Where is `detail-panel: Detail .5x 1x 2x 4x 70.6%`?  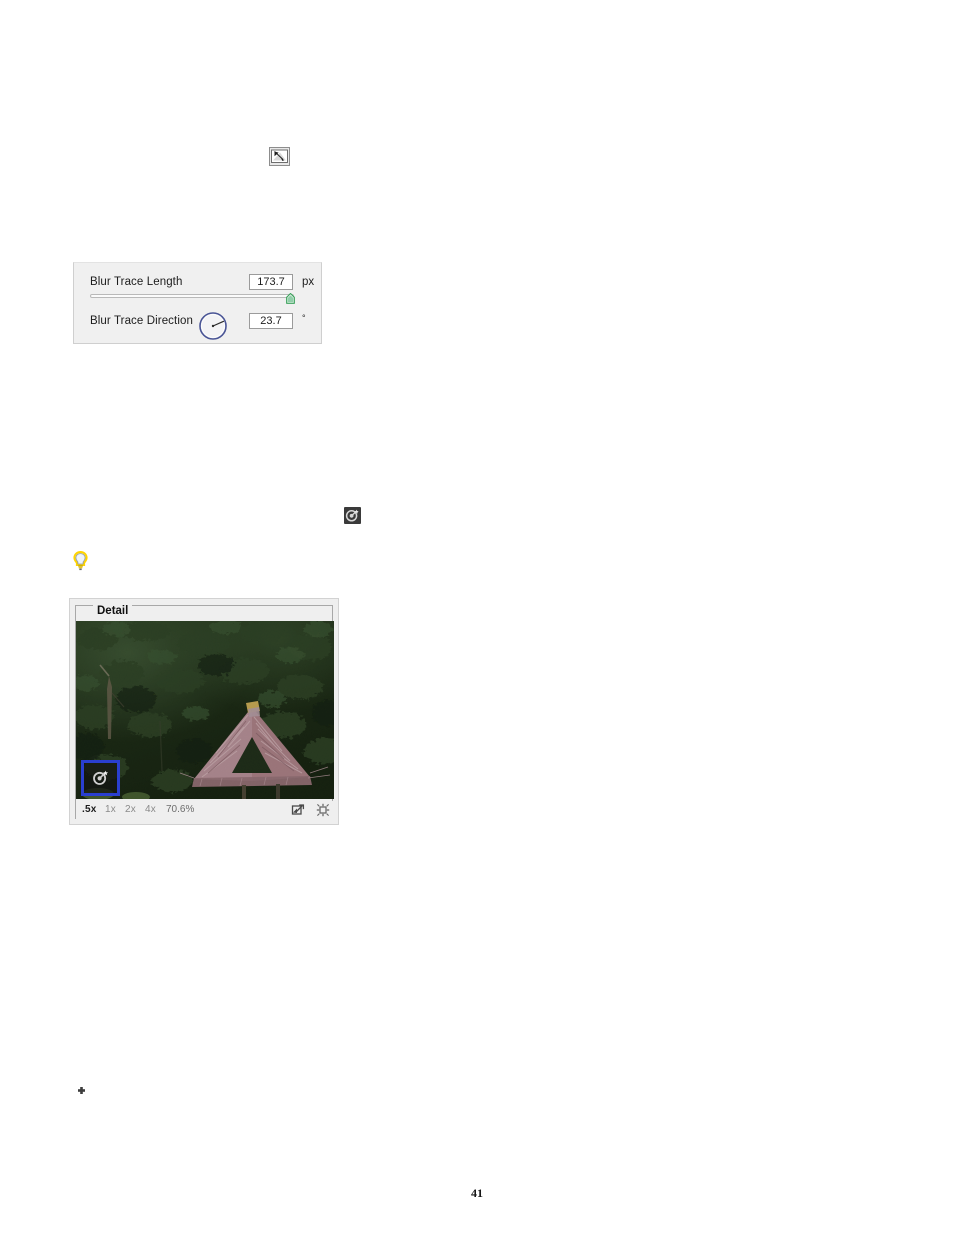
detail-panel: Detail .5x 1x 2x 4x 70.6% is located at coordinates (204, 711).